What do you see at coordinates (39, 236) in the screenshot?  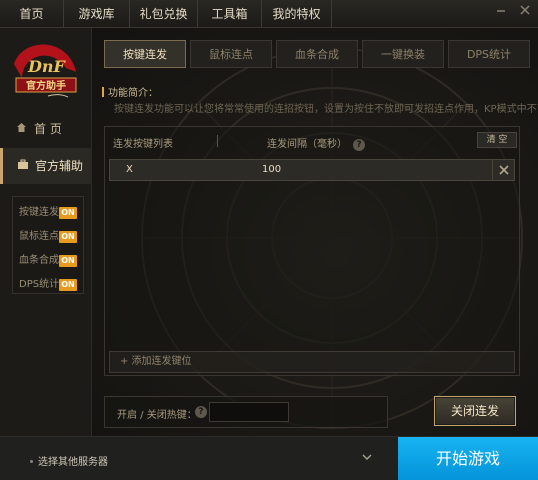 I see `sub-label: 鼠标连点` at bounding box center [39, 236].